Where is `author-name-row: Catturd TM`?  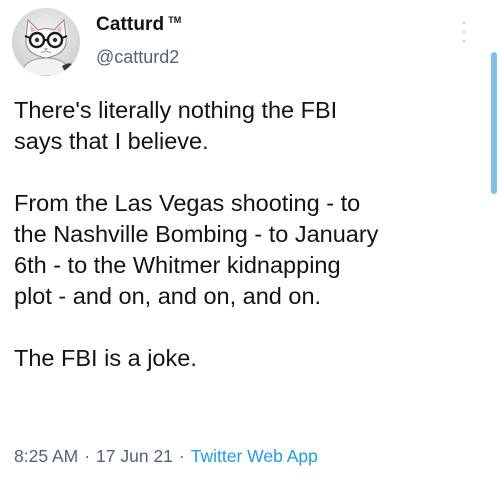
author-name-row: Catturd TM is located at coordinates (138, 25).